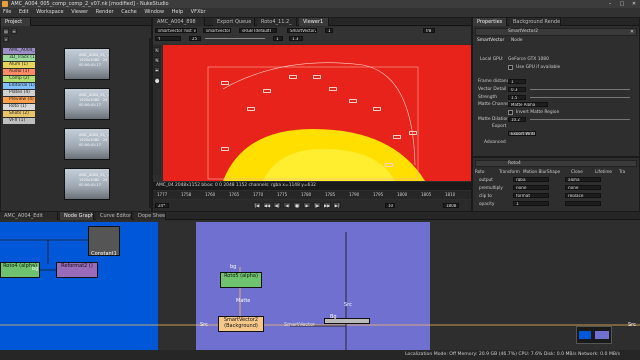 Image resolution: width=640 pixels, height=360 pixels. What do you see at coordinates (157, 80) in the screenshot?
I see `brush-icon: ⬤` at bounding box center [157, 80].